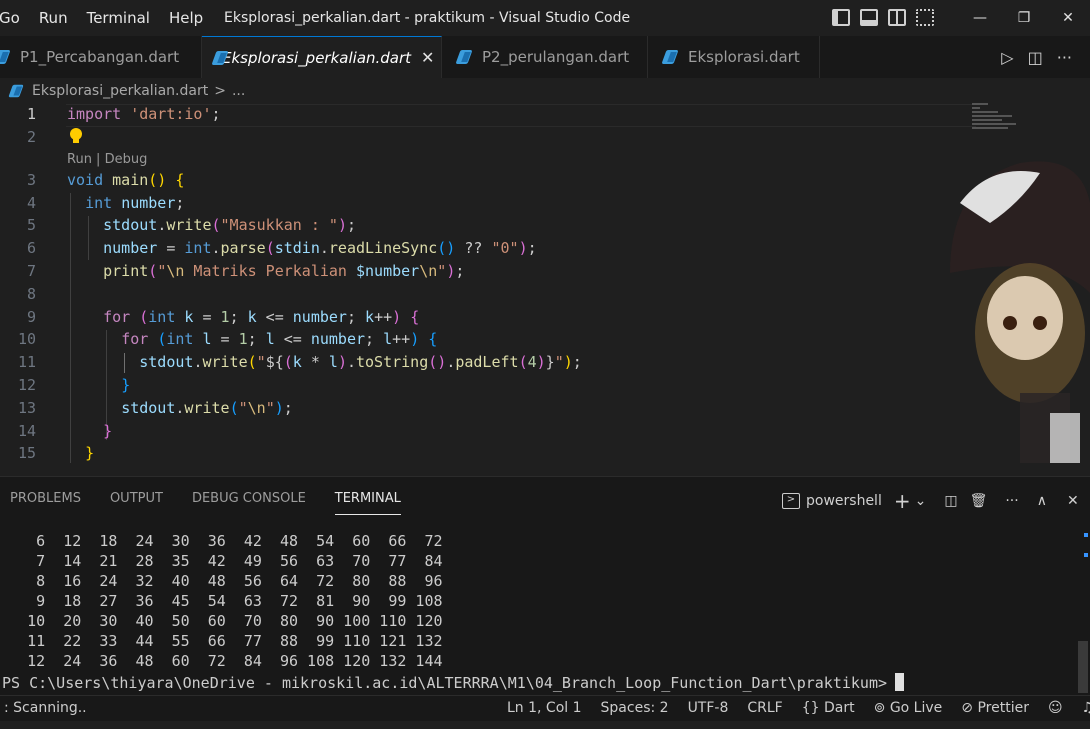  Describe the element at coordinates (126, 385) in the screenshot. I see `code-line-12: }` at that location.